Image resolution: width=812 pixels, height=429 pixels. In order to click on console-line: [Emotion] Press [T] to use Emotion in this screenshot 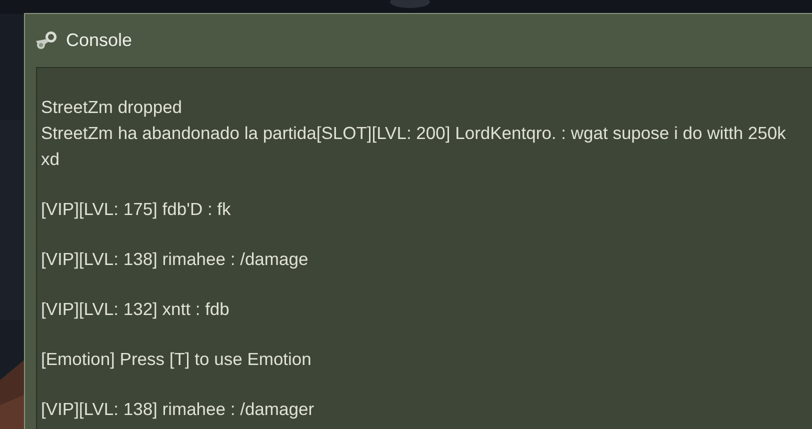, I will do `click(176, 359)`.